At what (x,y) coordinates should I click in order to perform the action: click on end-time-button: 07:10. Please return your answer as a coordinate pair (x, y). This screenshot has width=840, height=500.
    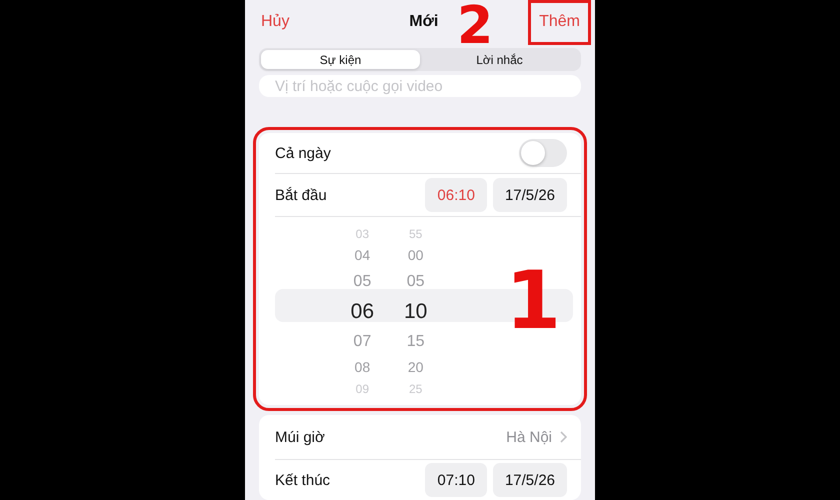
    Looking at the image, I should click on (456, 480).